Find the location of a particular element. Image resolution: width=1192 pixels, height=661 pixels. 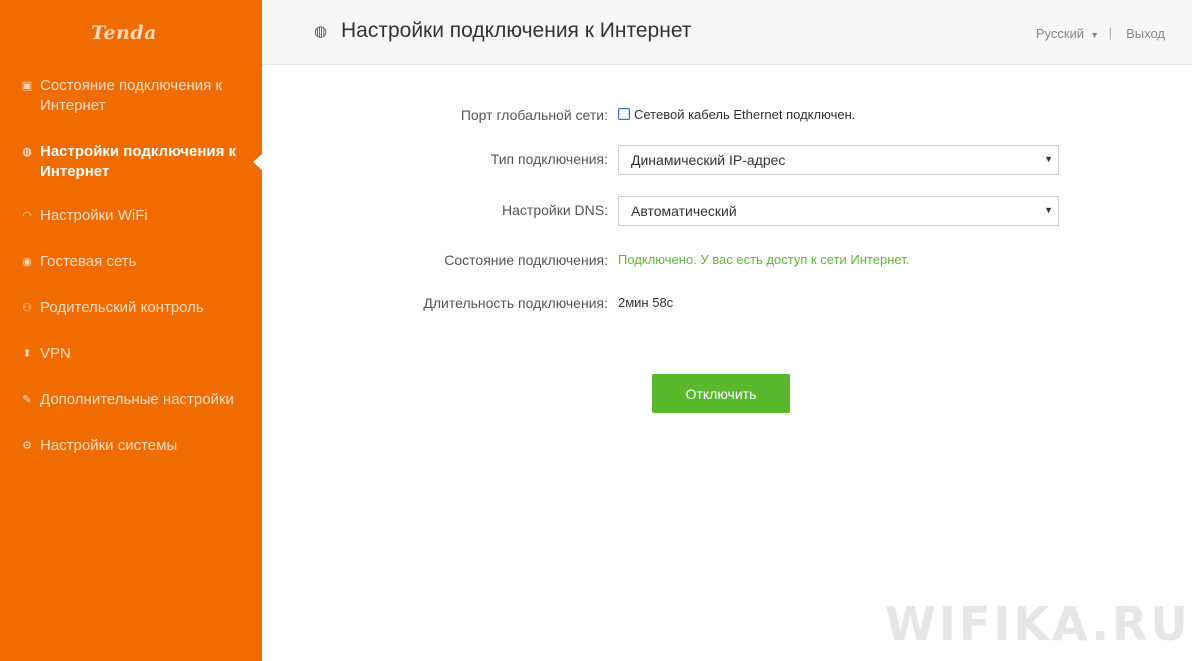

sidebar-item-label: Дополнительные настройки is located at coordinates (137, 399).